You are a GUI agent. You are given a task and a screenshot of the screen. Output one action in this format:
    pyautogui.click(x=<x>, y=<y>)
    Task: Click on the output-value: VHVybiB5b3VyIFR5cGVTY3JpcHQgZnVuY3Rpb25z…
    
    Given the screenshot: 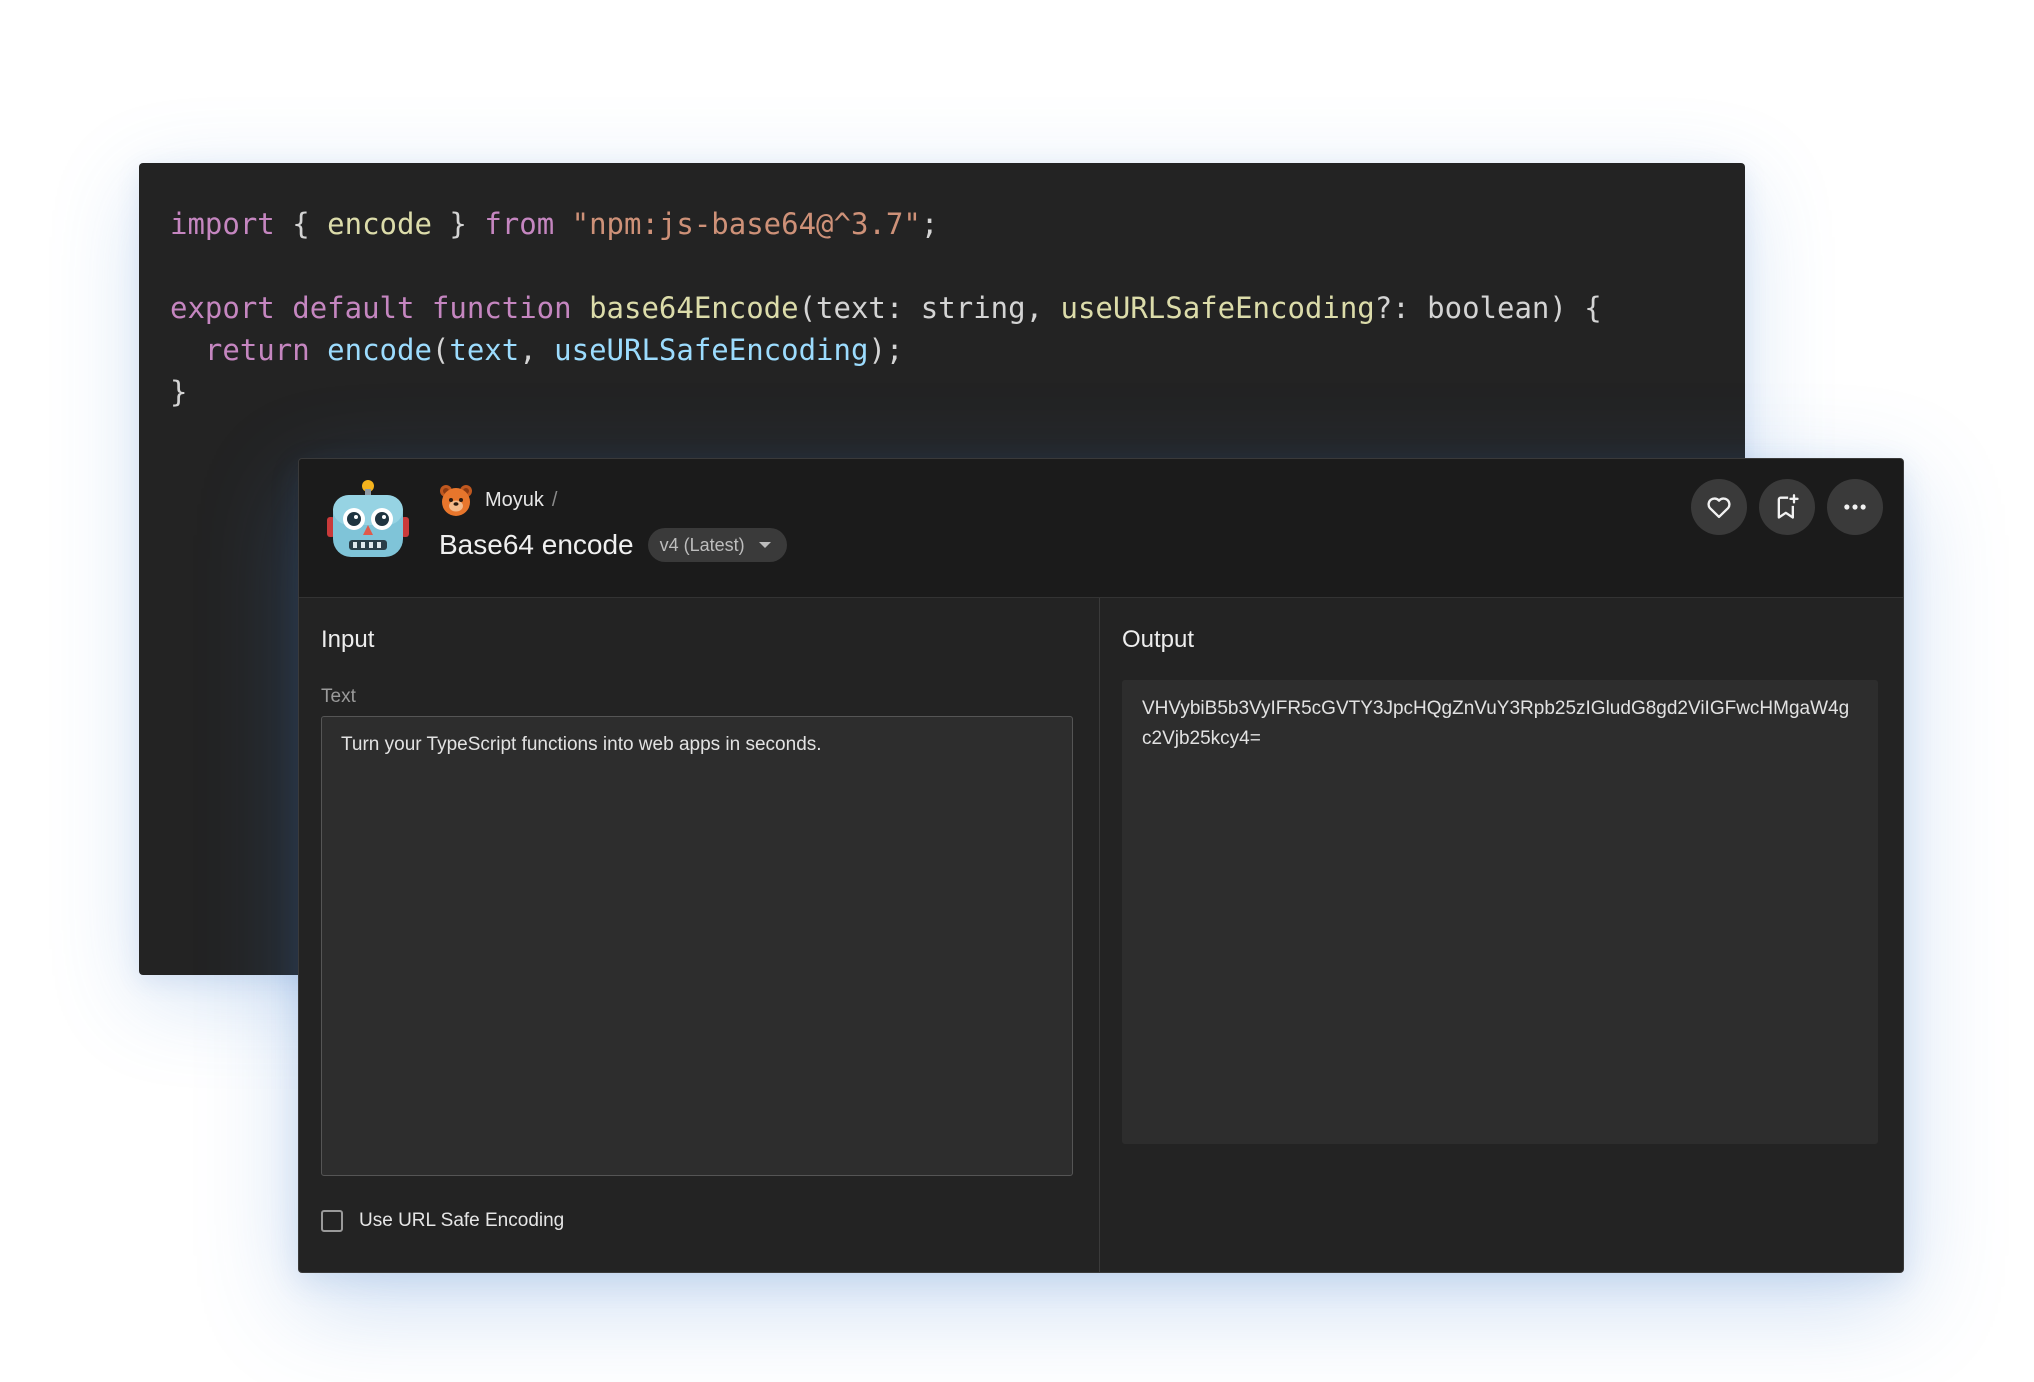 What is the action you would take?
    pyautogui.click(x=1500, y=912)
    